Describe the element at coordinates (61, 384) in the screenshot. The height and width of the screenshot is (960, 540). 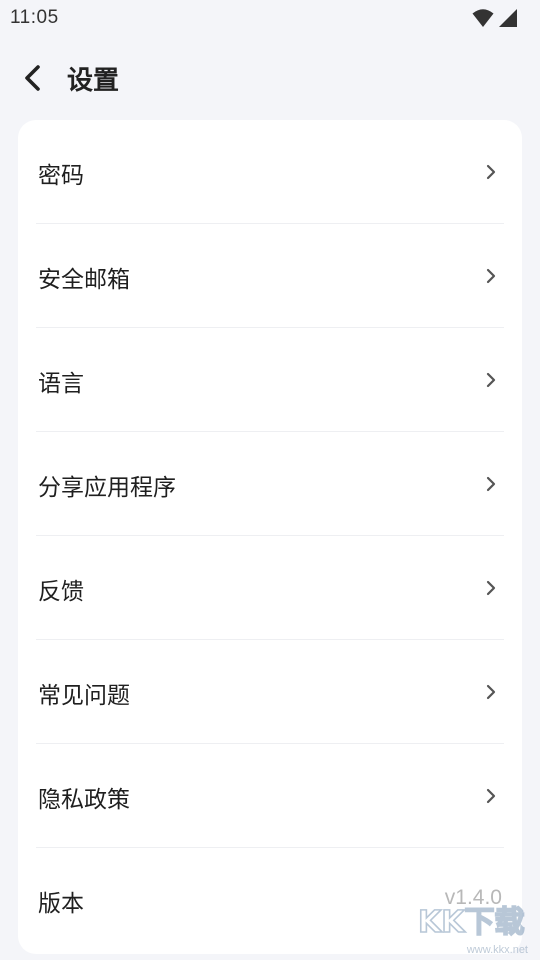
I see `settings-item-label: 语言` at that location.